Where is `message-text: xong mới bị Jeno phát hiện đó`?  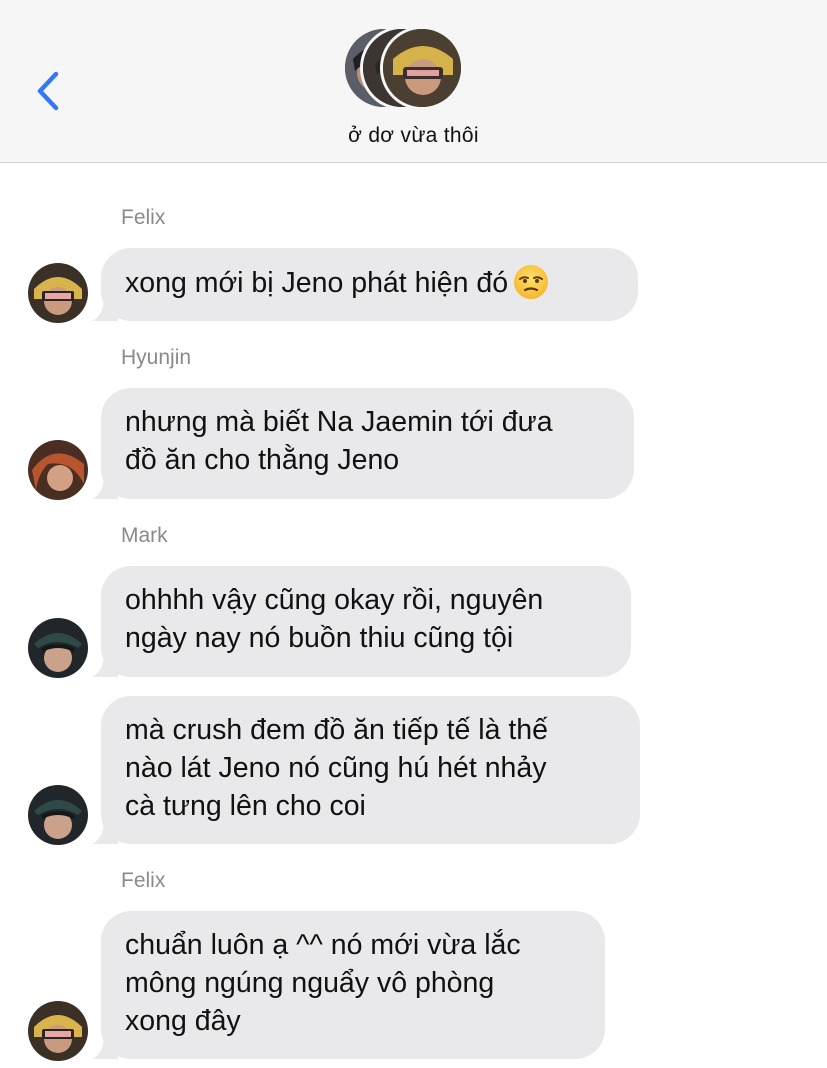
message-text: xong mới bị Jeno phát hiện đó is located at coordinates (317, 283).